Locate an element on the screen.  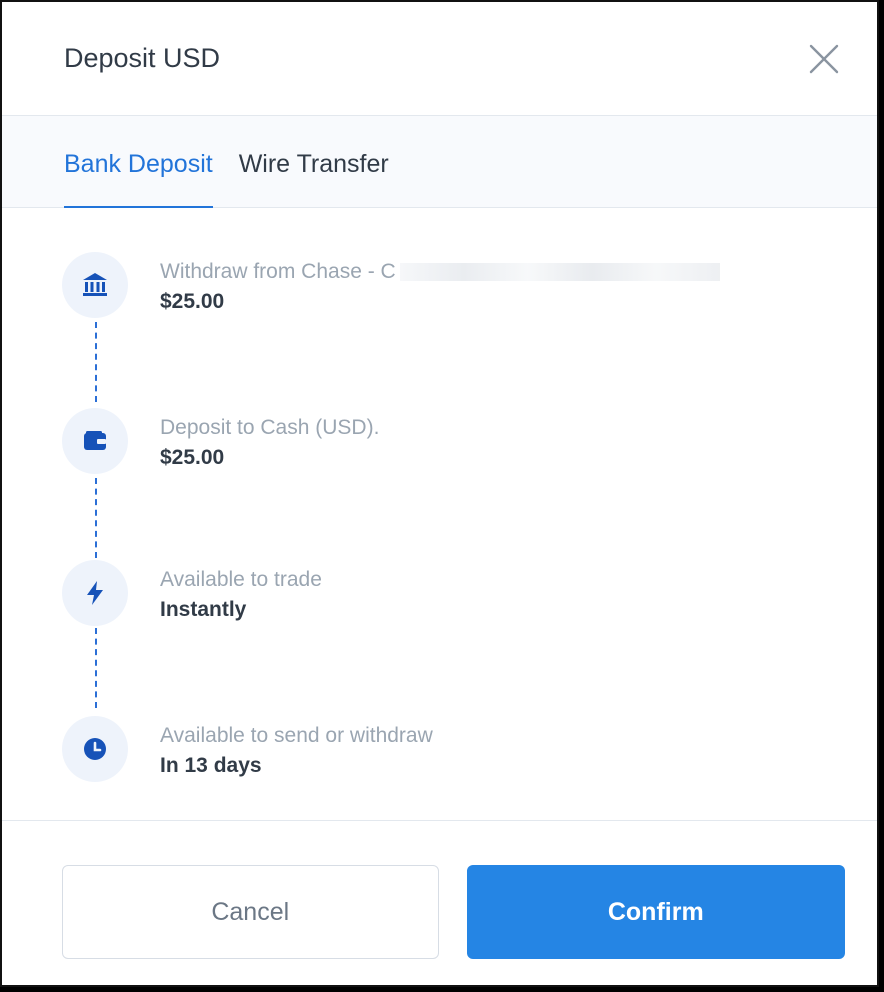
step-value: Instantly is located at coordinates (203, 609).